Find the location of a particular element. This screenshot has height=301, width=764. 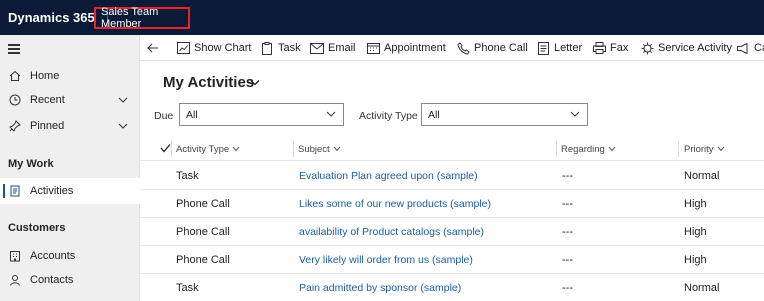

subject-link: Pain admitted by sponsor (sample) is located at coordinates (380, 287).